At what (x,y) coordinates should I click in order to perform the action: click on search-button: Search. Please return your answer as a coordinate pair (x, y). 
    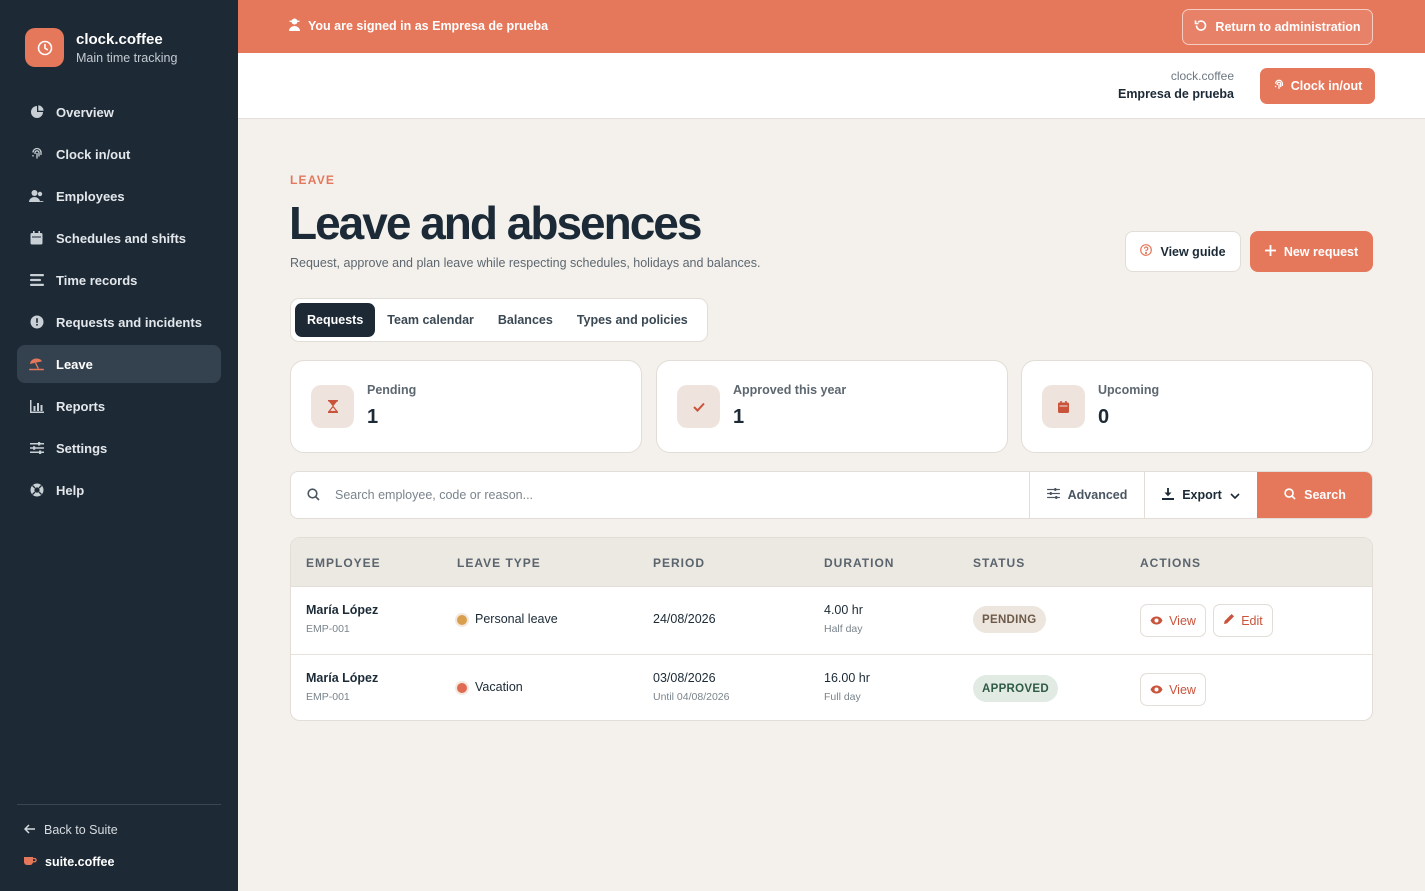
    Looking at the image, I should click on (1314, 495).